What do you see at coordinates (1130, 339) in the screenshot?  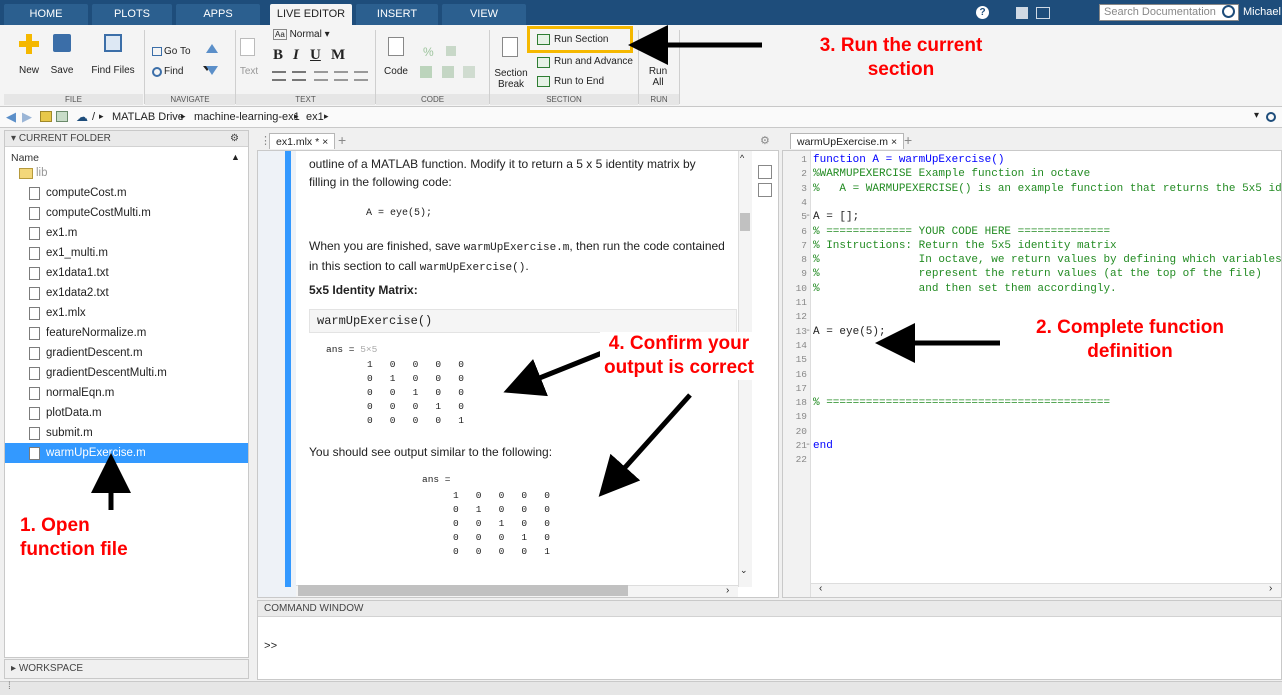 I see `annotation-2: 2. Complete function definition` at bounding box center [1130, 339].